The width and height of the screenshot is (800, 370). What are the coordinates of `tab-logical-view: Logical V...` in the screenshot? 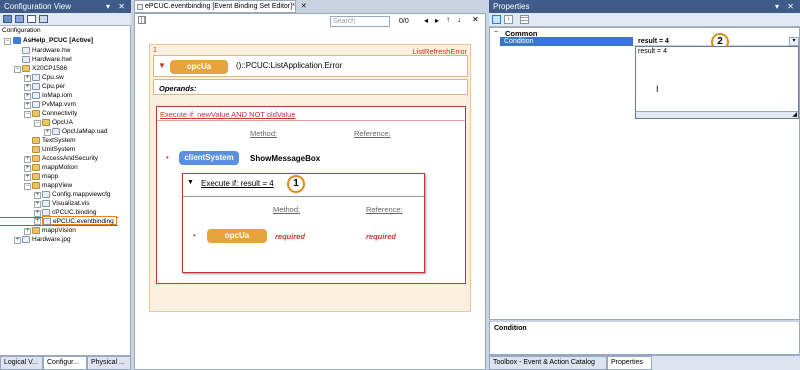 It's located at (21, 363).